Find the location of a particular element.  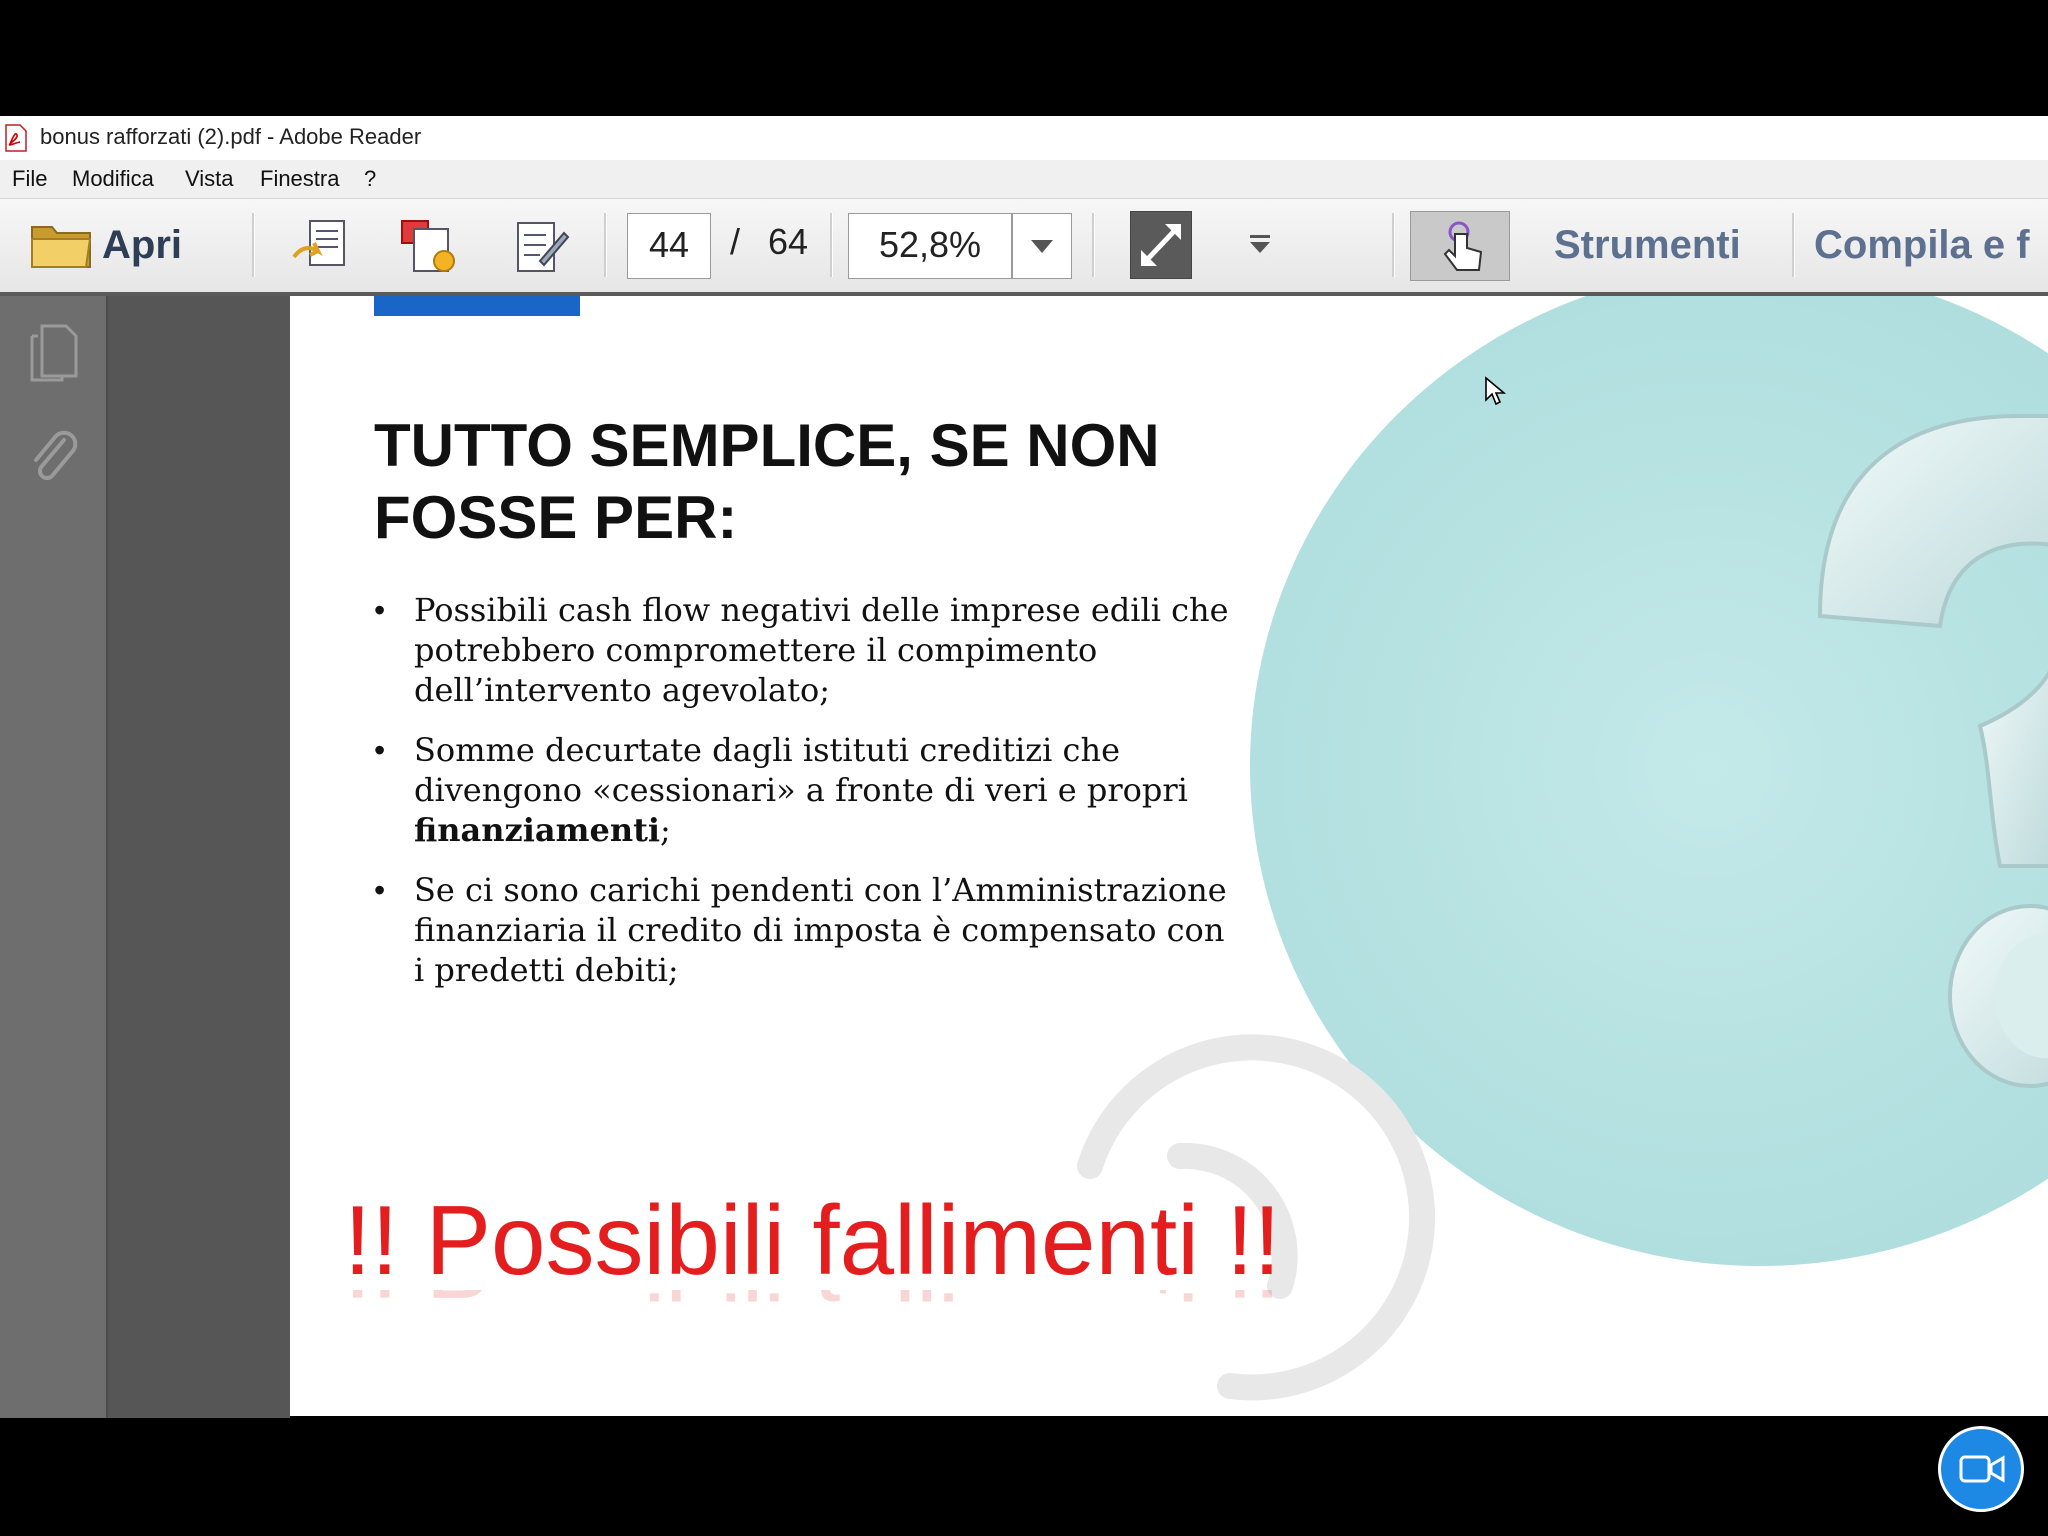

zoom-input: 52,8% is located at coordinates (930, 246).